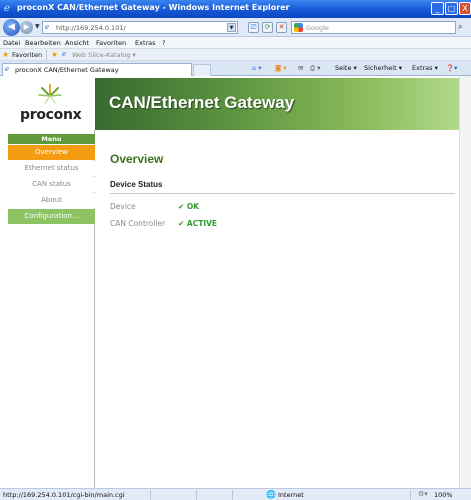  I want to click on help-icon: ❓▾, so click(451, 68).